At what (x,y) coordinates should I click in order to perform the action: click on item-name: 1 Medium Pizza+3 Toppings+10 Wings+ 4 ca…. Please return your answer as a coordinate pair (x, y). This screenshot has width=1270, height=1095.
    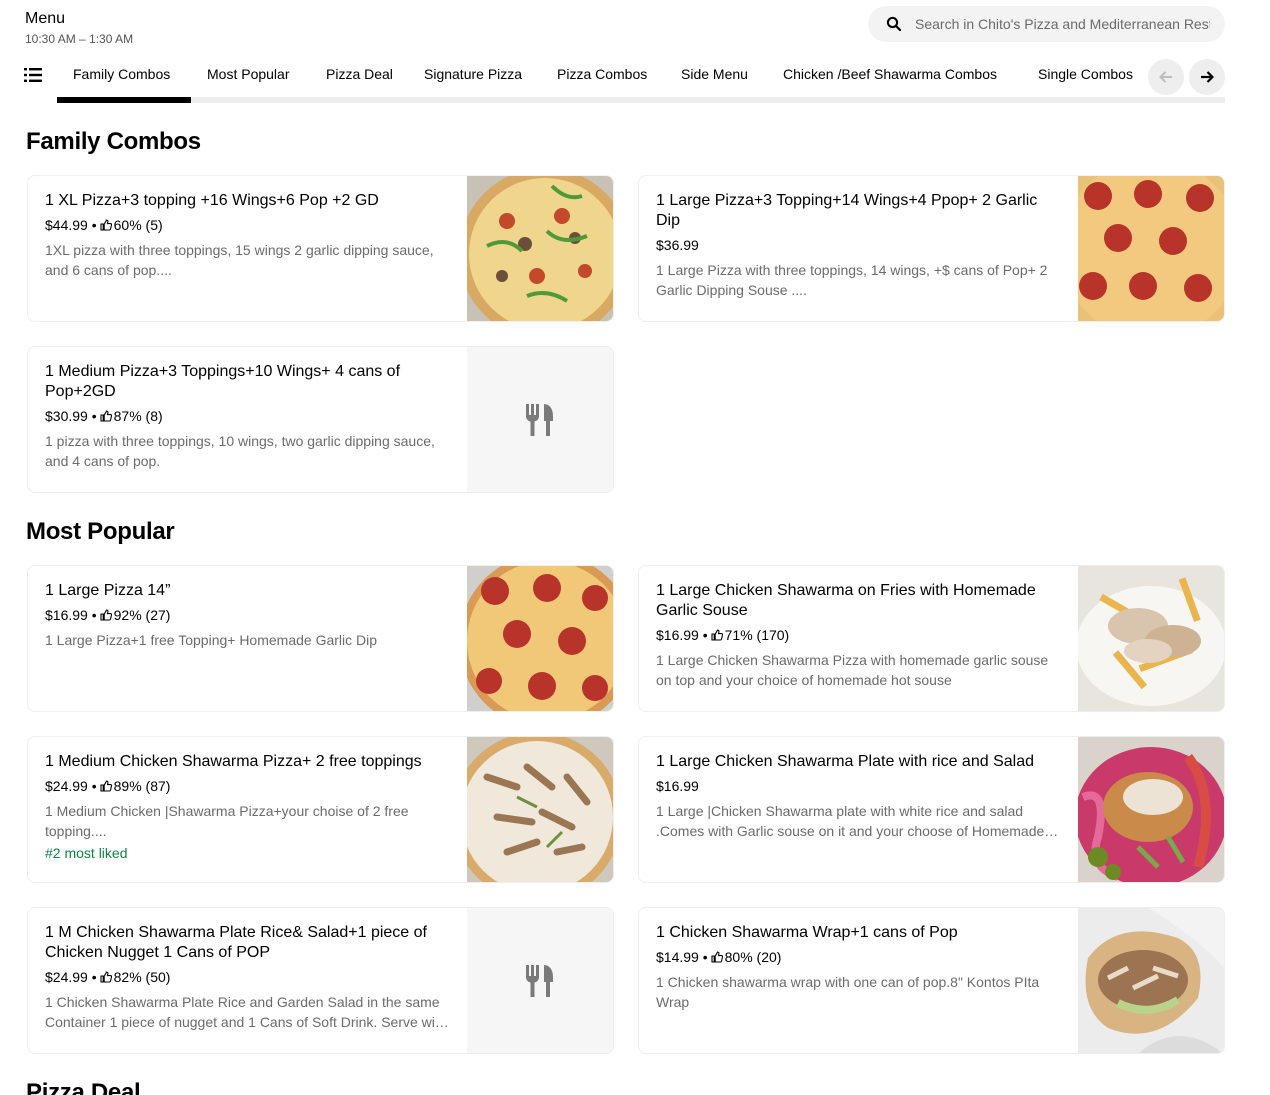
    Looking at the image, I should click on (223, 381).